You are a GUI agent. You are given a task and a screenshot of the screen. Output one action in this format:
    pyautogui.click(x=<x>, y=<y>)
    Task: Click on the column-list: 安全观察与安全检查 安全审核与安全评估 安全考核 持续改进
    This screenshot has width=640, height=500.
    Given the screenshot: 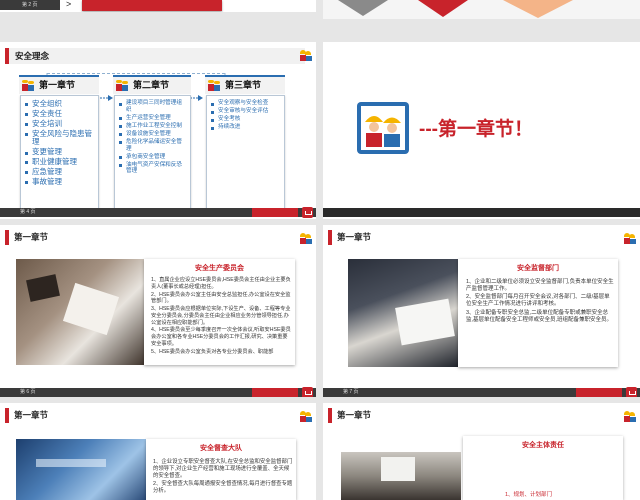 What is the action you would take?
    pyautogui.click(x=245, y=116)
    